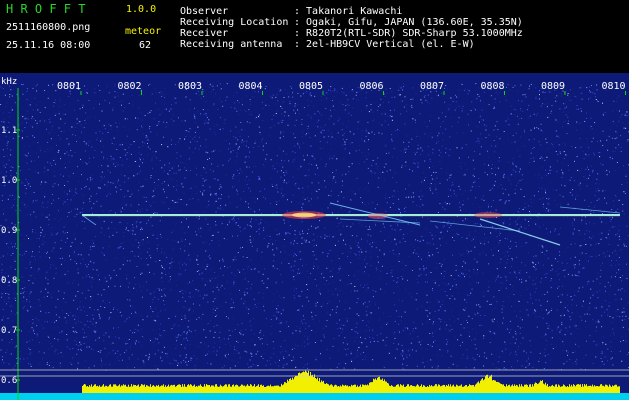  I want to click on meteor-count: 62, so click(145, 45).